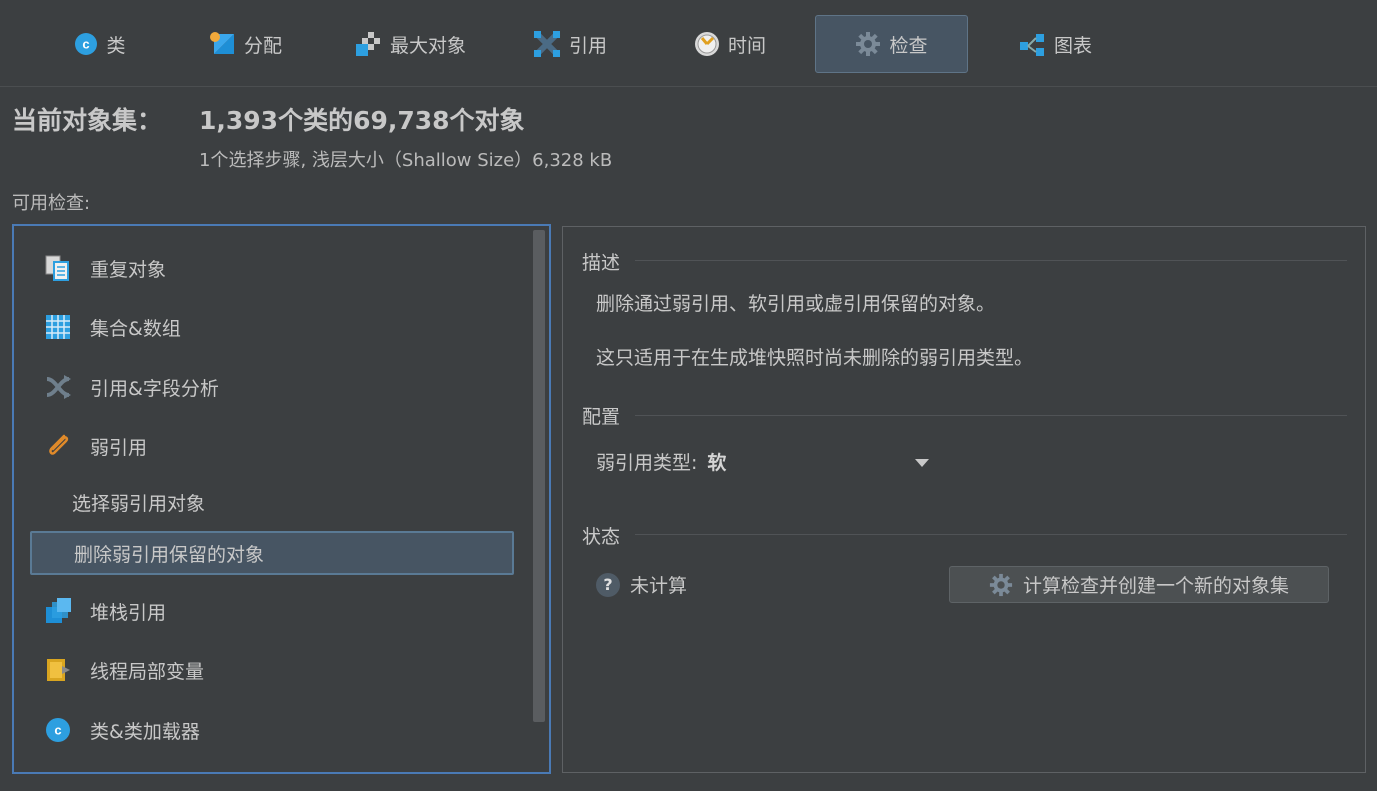 The image size is (1377, 791). I want to click on description-line: 这只适用于在生成堆快照时尚未删除的弱引用类型。, so click(815, 358).